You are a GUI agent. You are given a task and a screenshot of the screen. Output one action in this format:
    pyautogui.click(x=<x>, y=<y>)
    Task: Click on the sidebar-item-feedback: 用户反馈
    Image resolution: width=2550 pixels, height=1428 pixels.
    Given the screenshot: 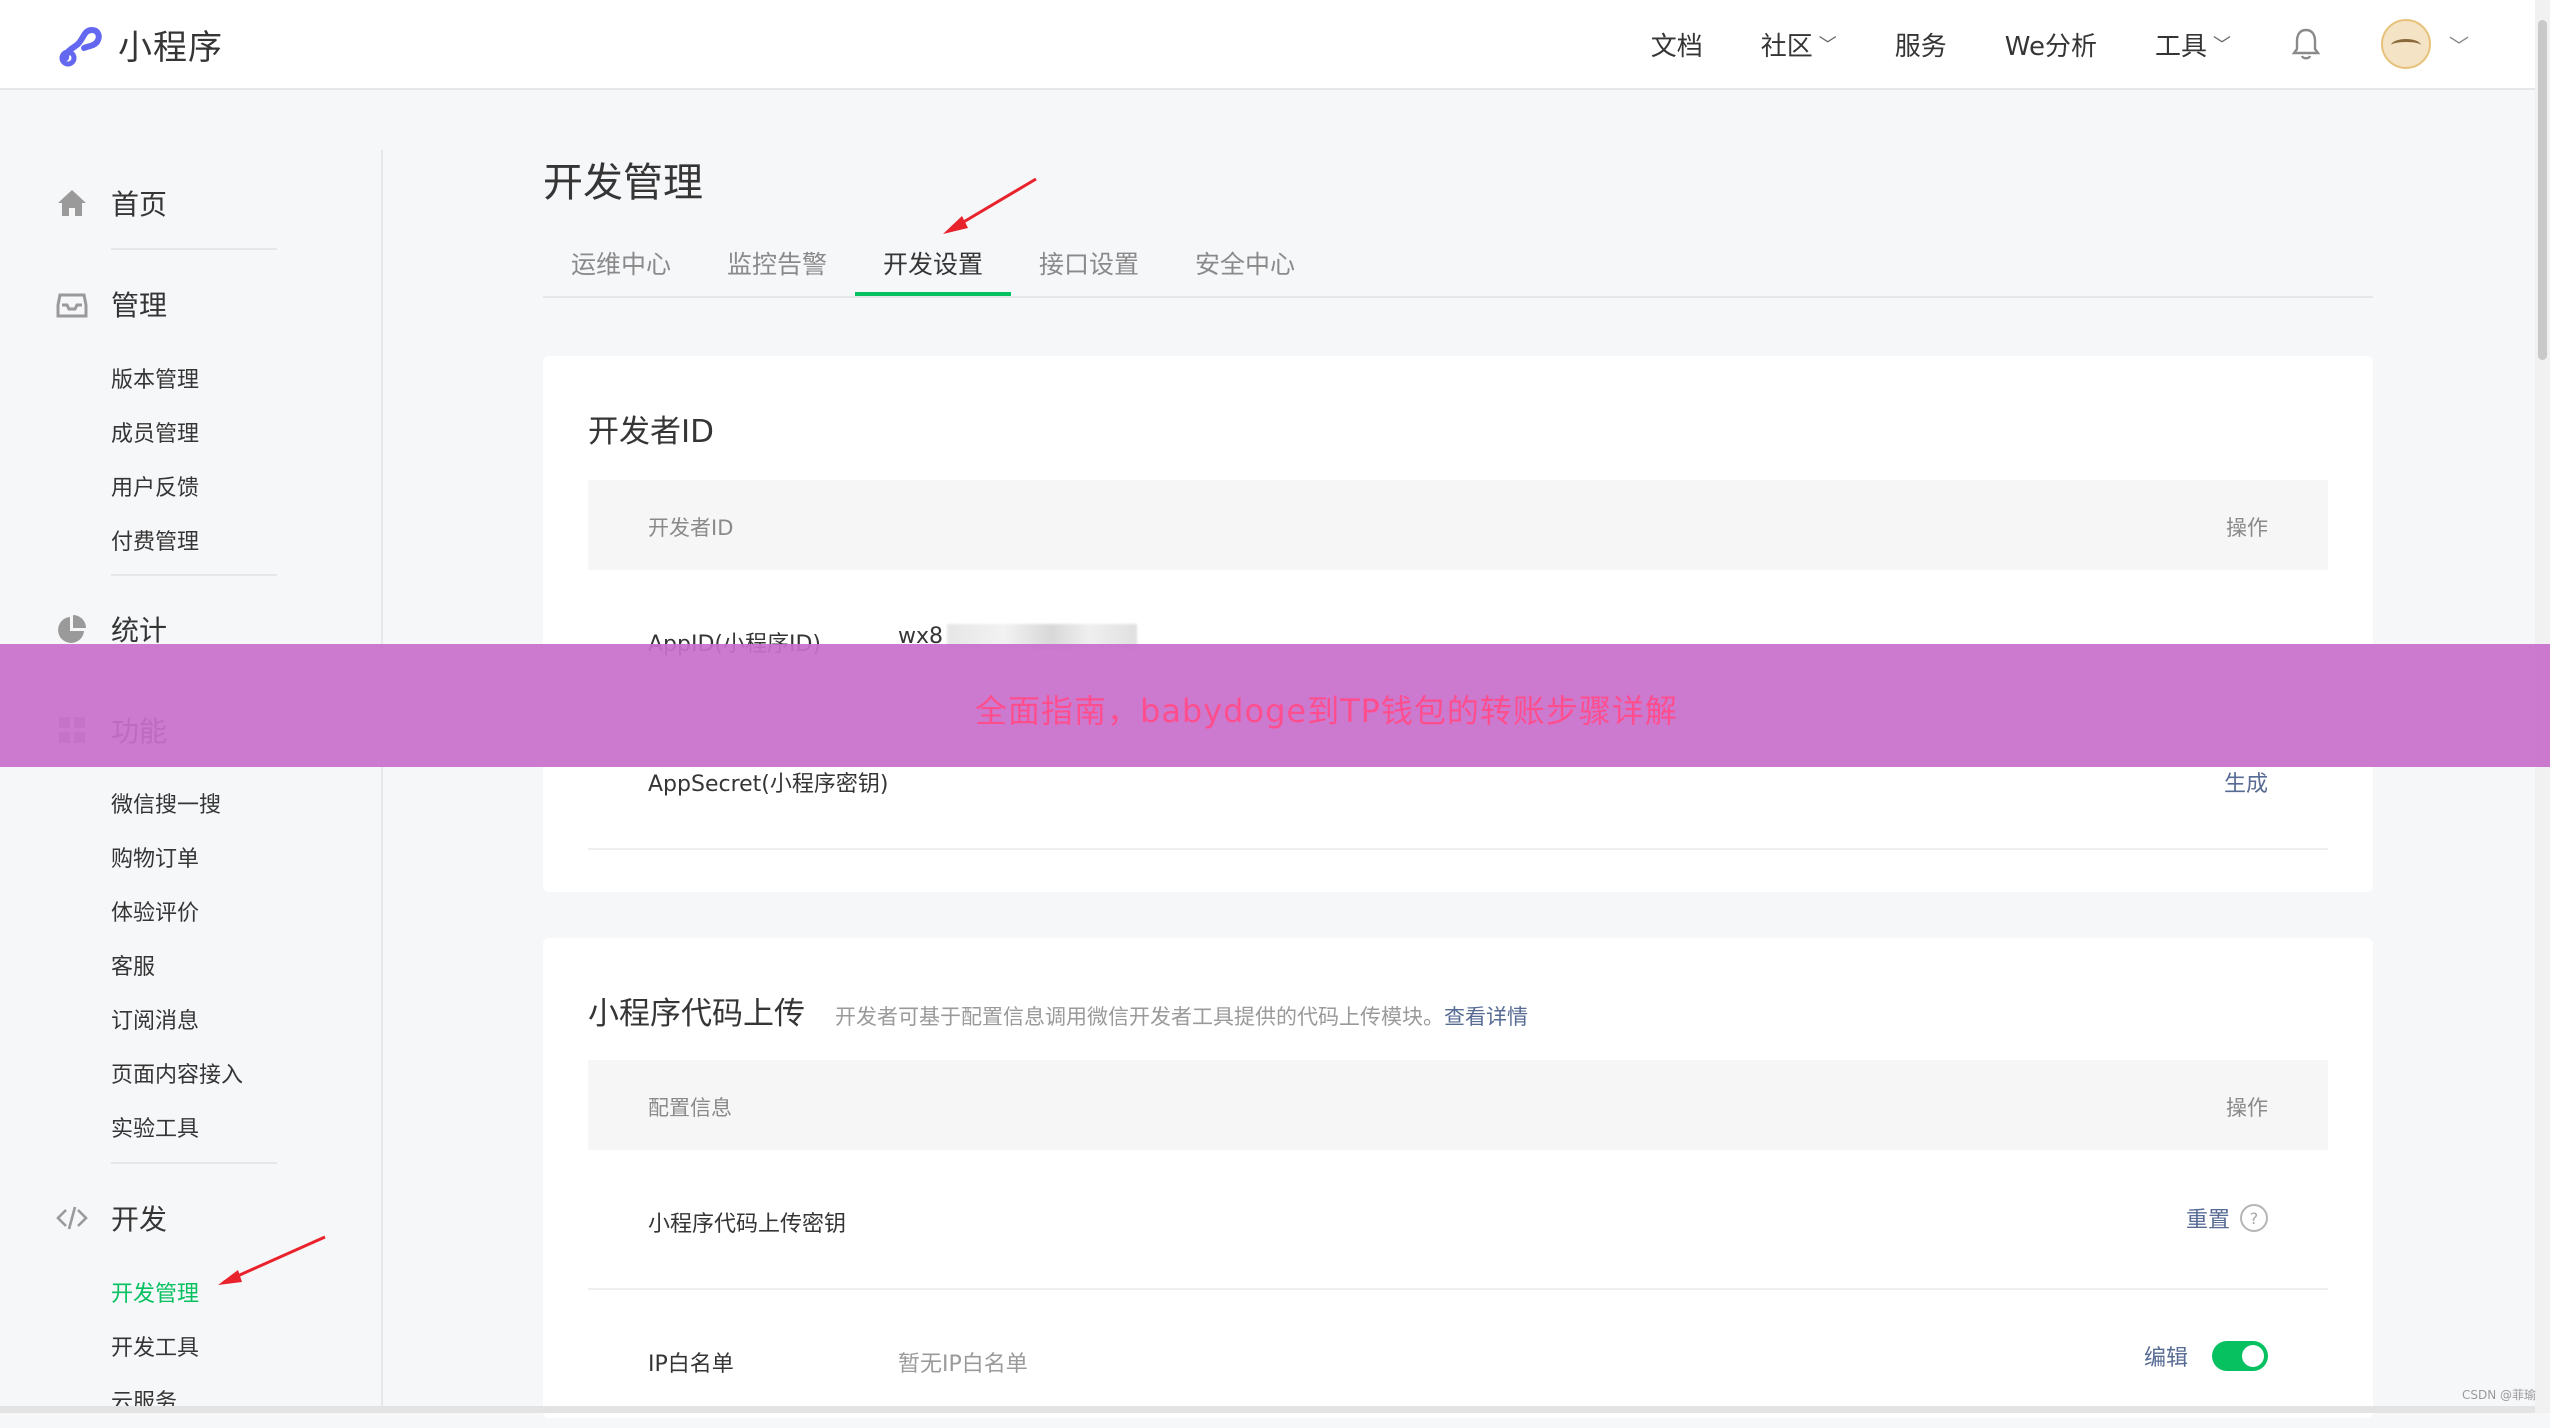 What is the action you would take?
    pyautogui.click(x=155, y=486)
    